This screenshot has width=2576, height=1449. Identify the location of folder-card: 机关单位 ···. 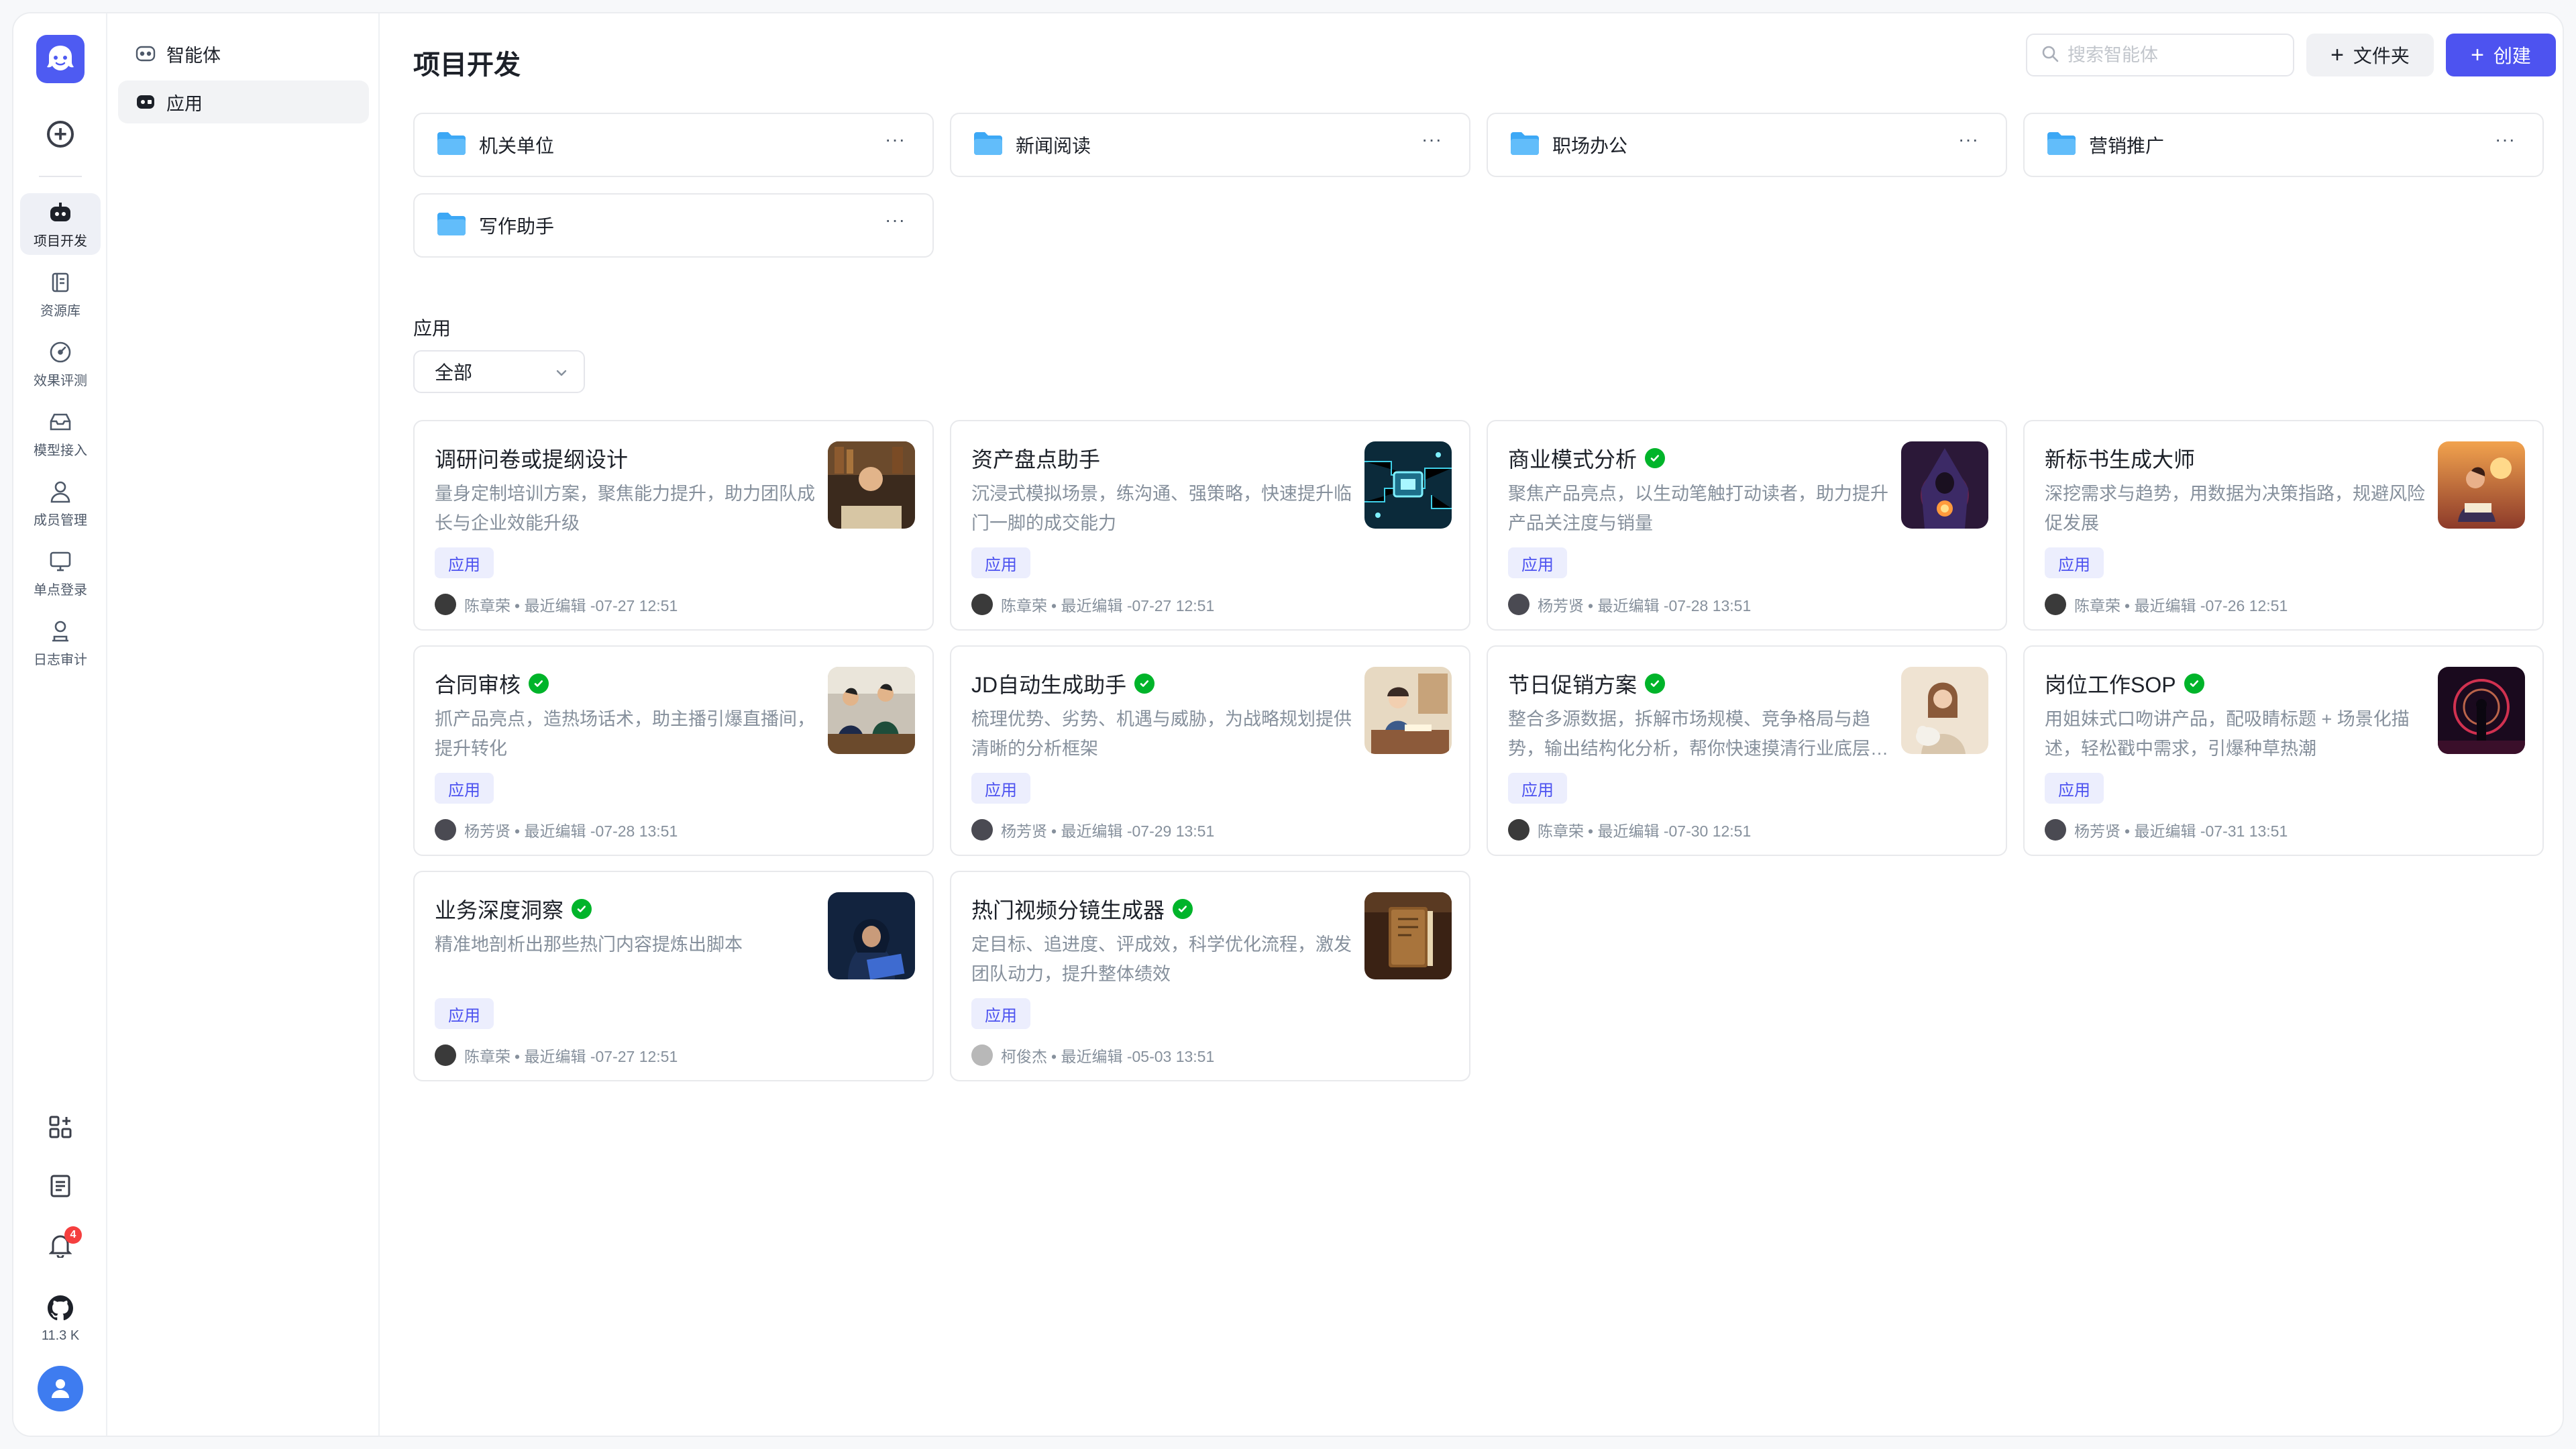
(673, 145).